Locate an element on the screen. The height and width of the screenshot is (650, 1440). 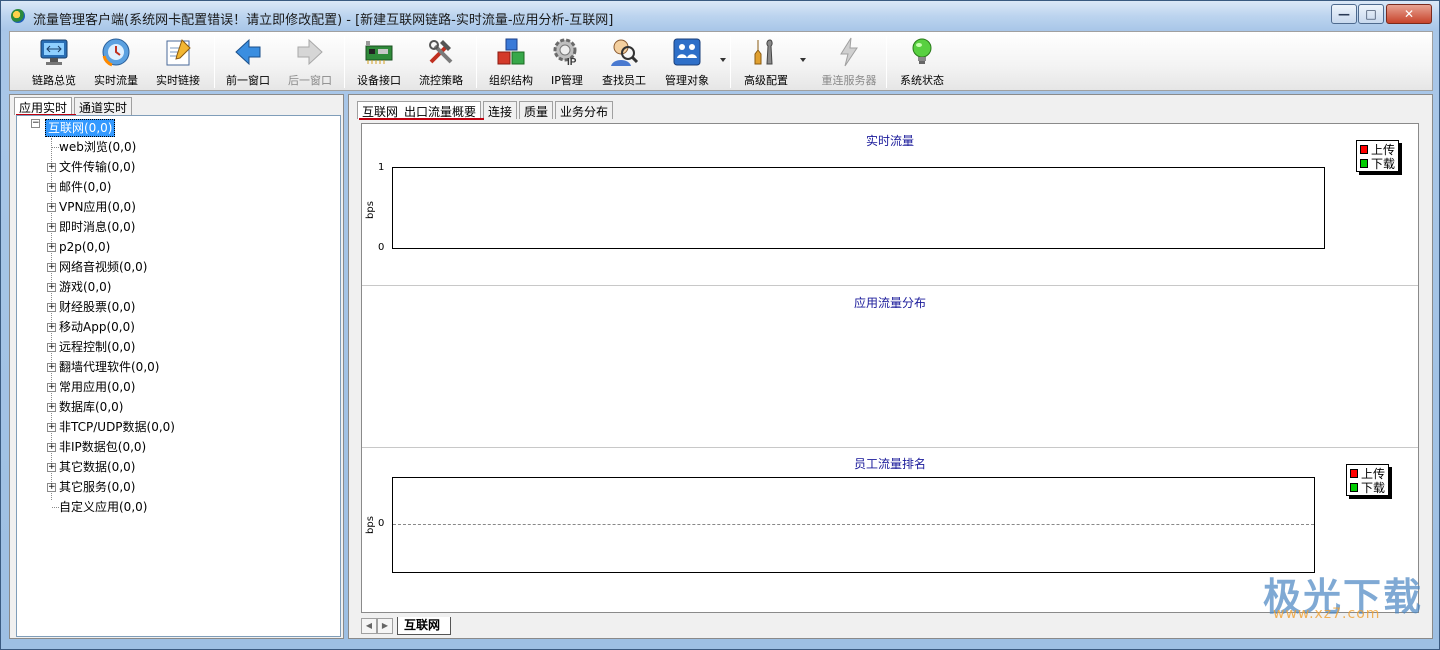
tree-item: 自定义应用(0,0) is located at coordinates (177, 507).